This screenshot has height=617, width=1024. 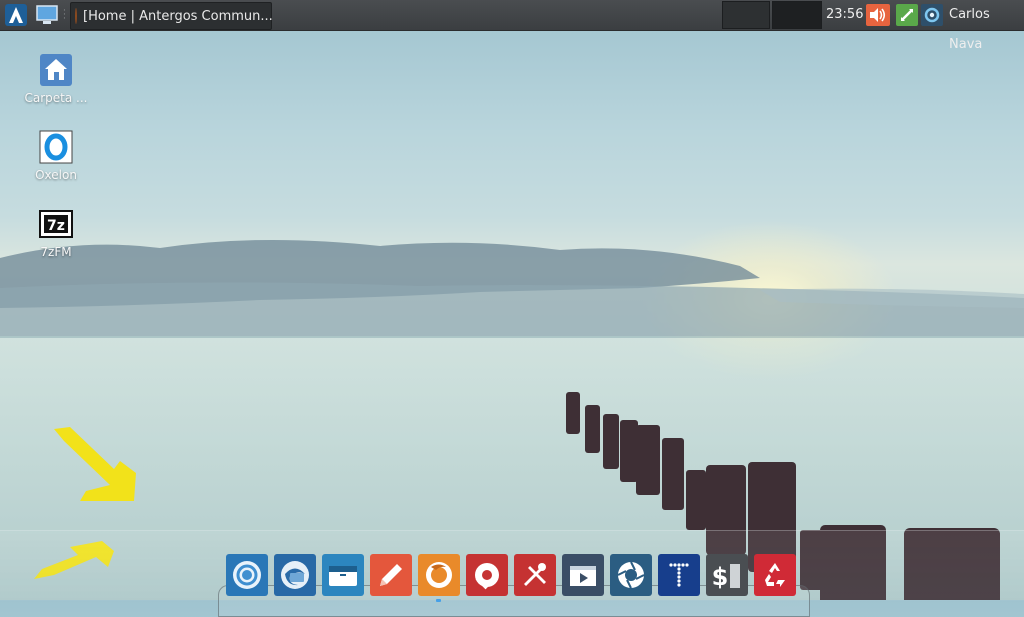 I want to click on dock-item-terminal: $, so click(x=727, y=575).